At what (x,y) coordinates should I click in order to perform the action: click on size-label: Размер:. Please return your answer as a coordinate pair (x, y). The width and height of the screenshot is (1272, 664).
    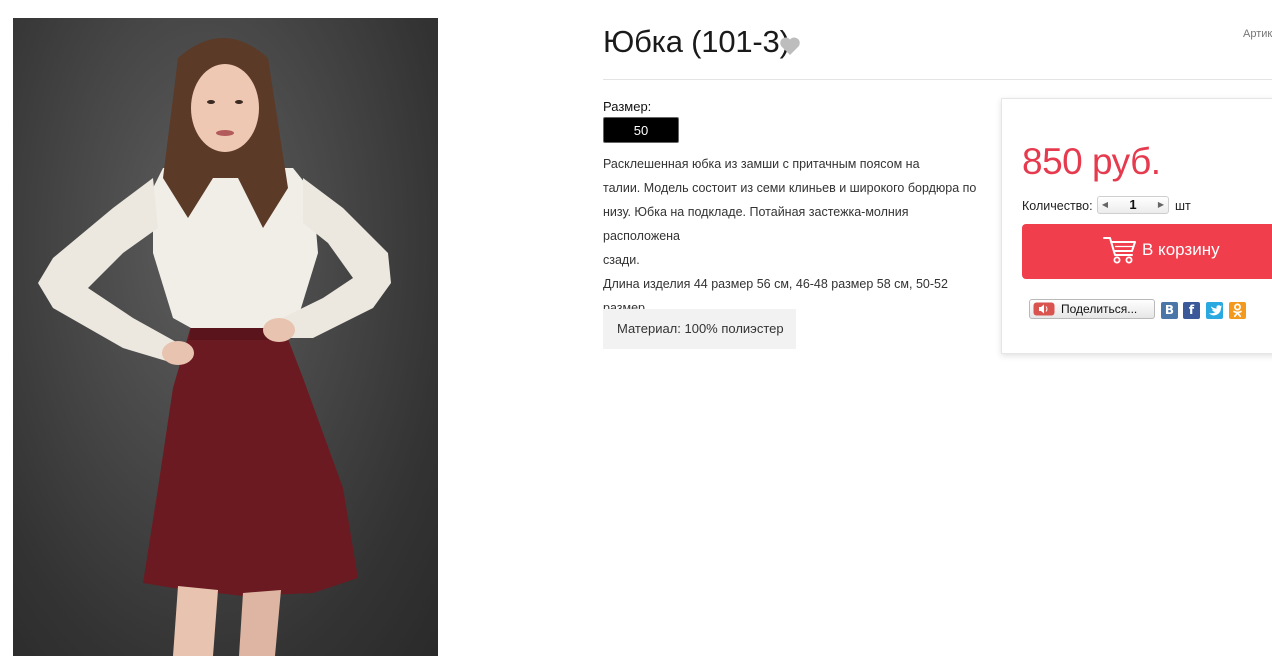
    Looking at the image, I should click on (627, 106).